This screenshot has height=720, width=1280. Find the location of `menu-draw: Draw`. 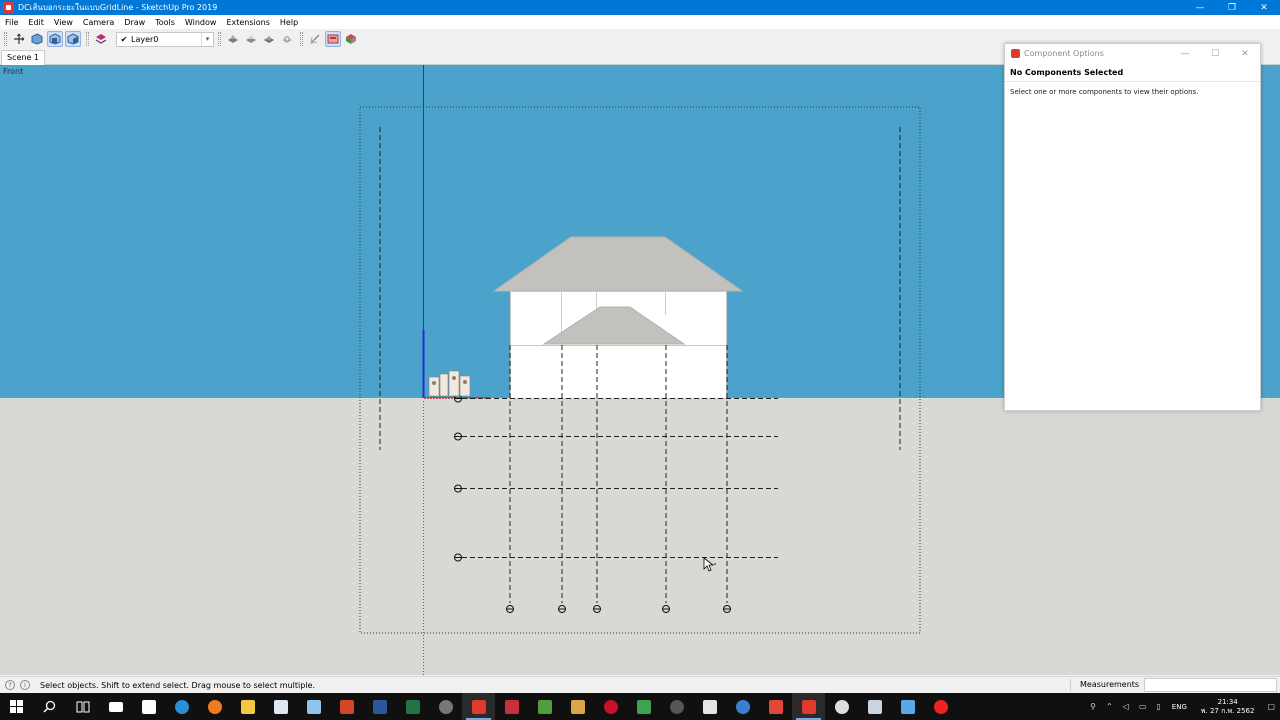

menu-draw: Draw is located at coordinates (134, 22).